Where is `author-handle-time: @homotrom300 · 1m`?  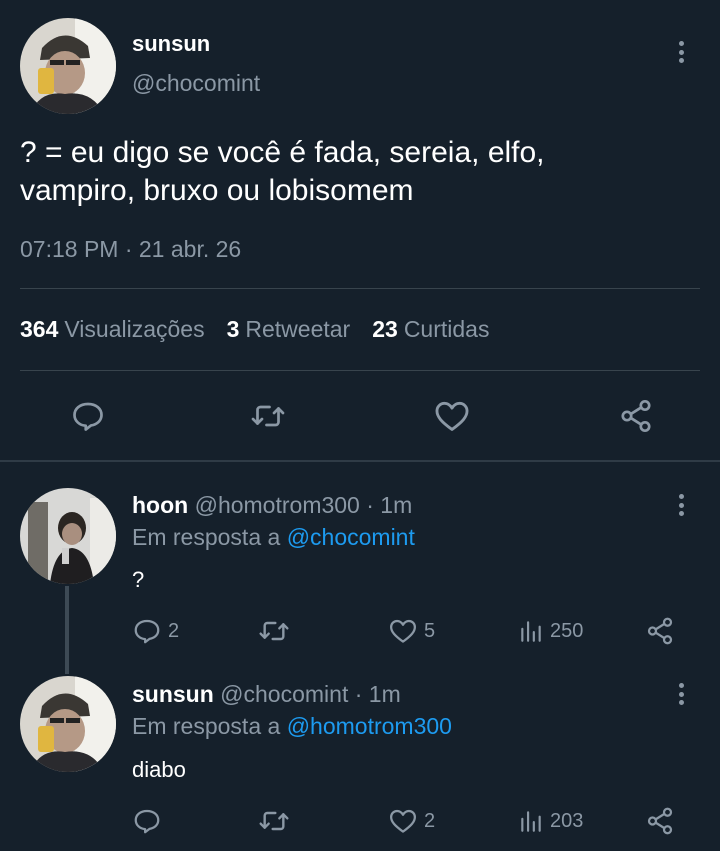 author-handle-time: @homotrom300 · 1m is located at coordinates (304, 505).